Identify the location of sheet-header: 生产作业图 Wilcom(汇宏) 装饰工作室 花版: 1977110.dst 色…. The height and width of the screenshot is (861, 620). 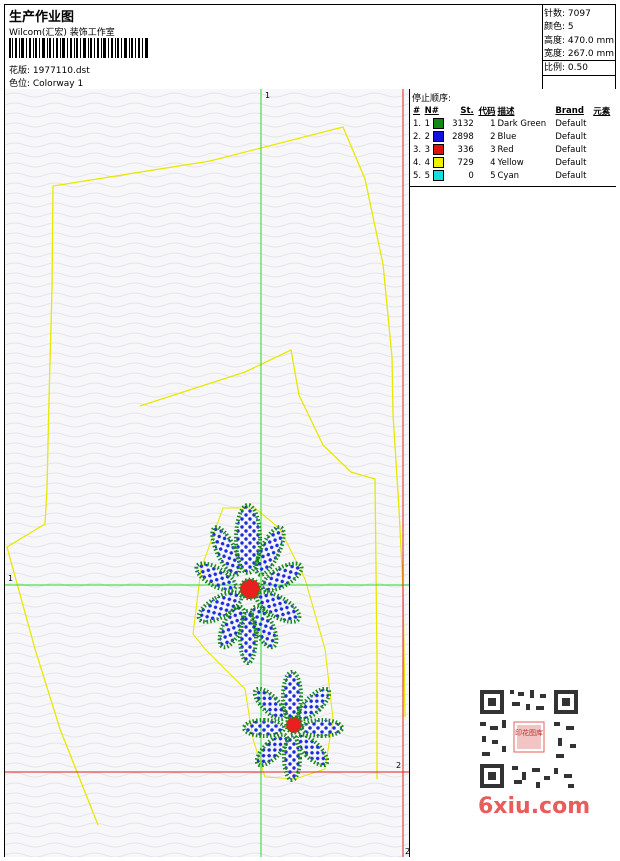
(310, 47).